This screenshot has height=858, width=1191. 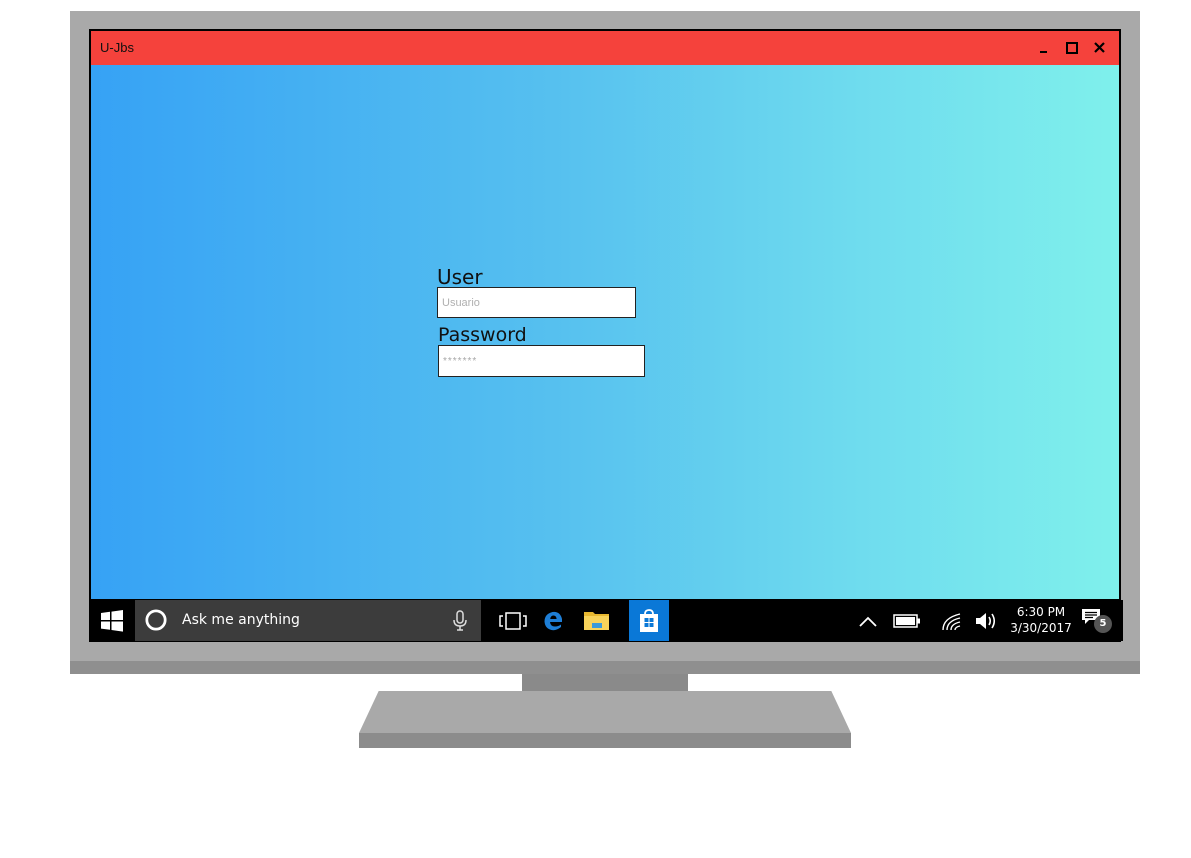 I want to click on battery-button, so click(x=907, y=620).